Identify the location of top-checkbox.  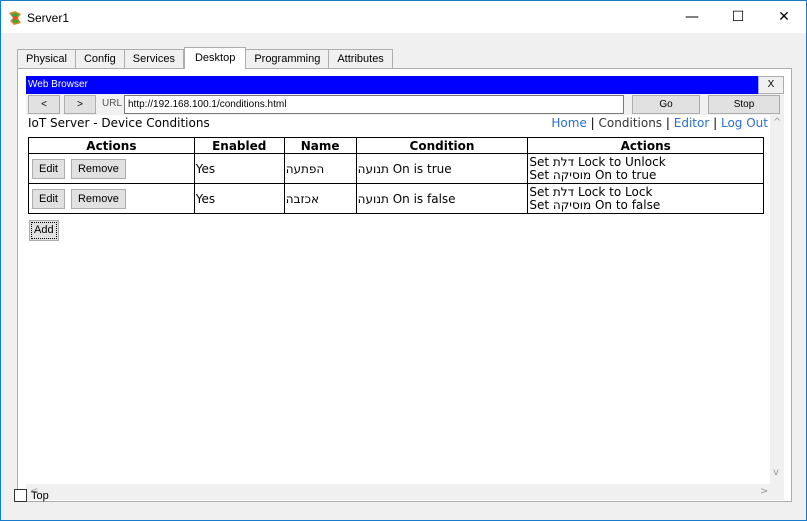
(20, 495).